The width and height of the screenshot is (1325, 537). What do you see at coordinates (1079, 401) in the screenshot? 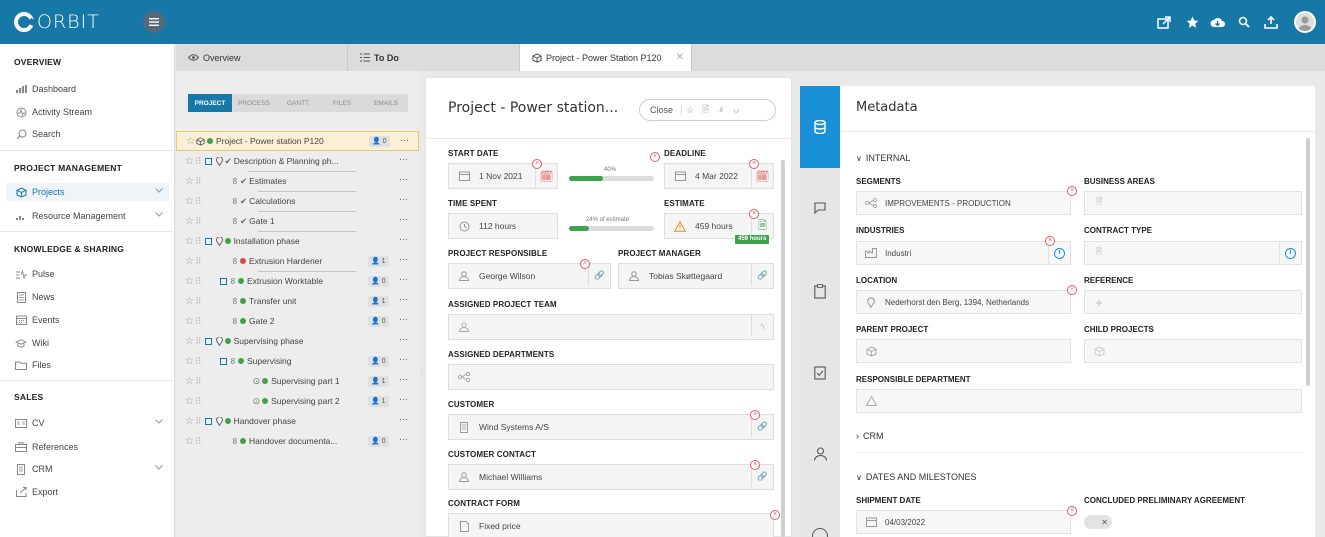
I see `responsible-department-field` at bounding box center [1079, 401].